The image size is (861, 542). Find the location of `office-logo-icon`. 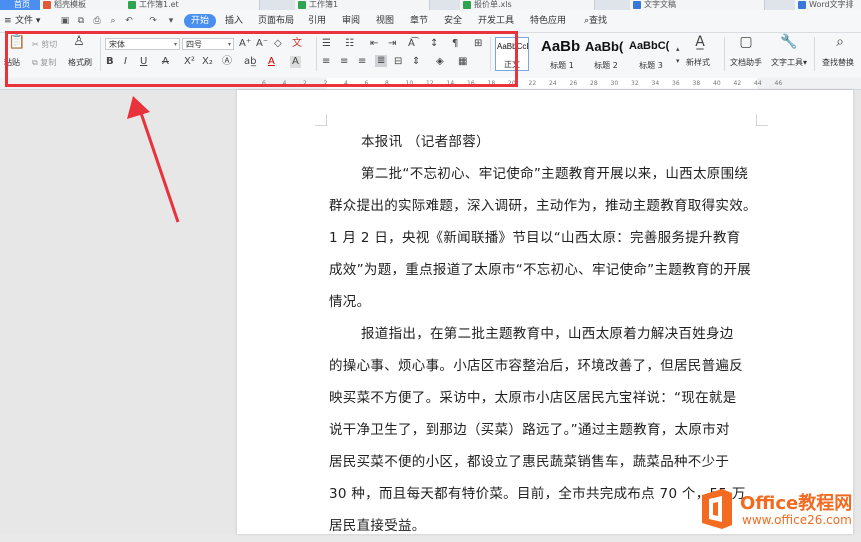

office-logo-icon is located at coordinates (717, 509).